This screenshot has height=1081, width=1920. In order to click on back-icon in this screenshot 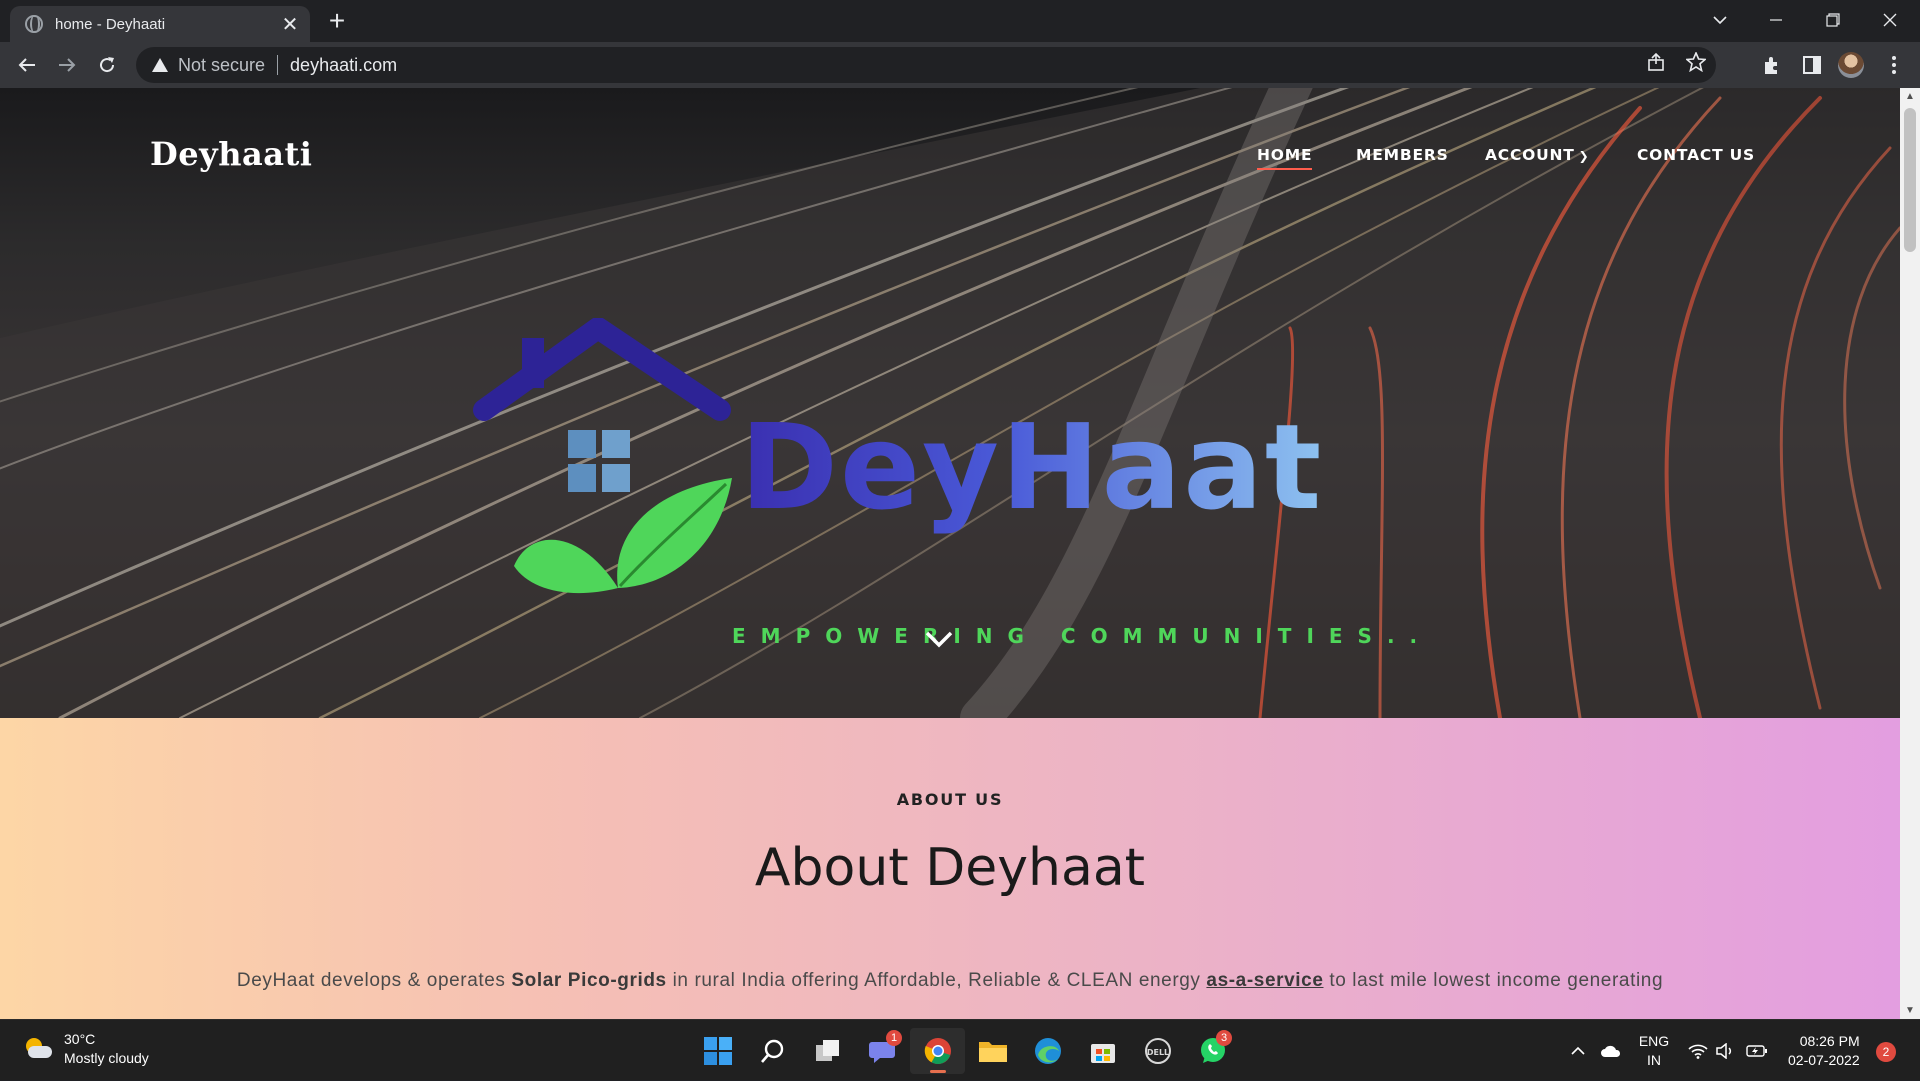, I will do `click(26, 65)`.